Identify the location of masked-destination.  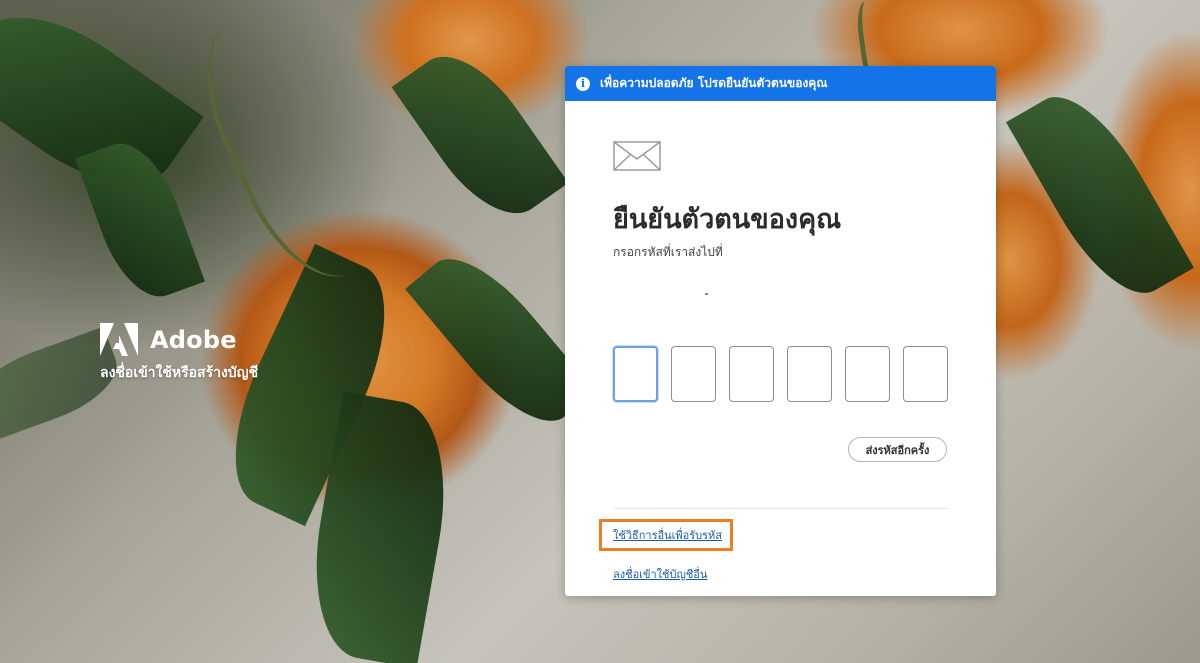
(706, 294).